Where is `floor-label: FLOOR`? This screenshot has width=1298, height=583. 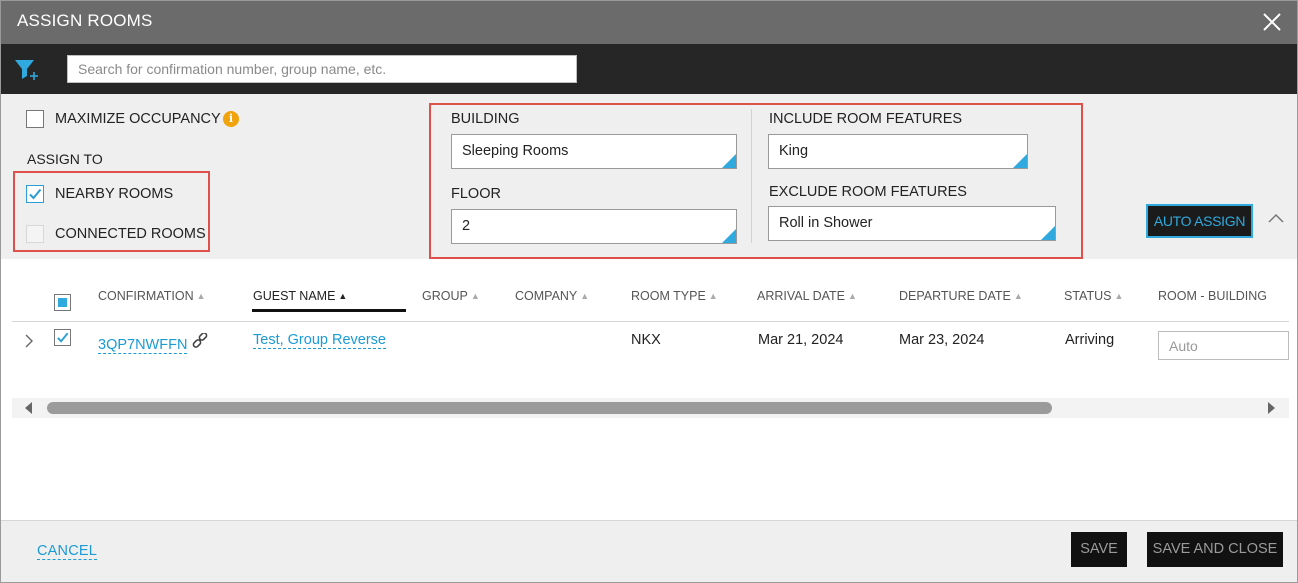
floor-label: FLOOR is located at coordinates (476, 194).